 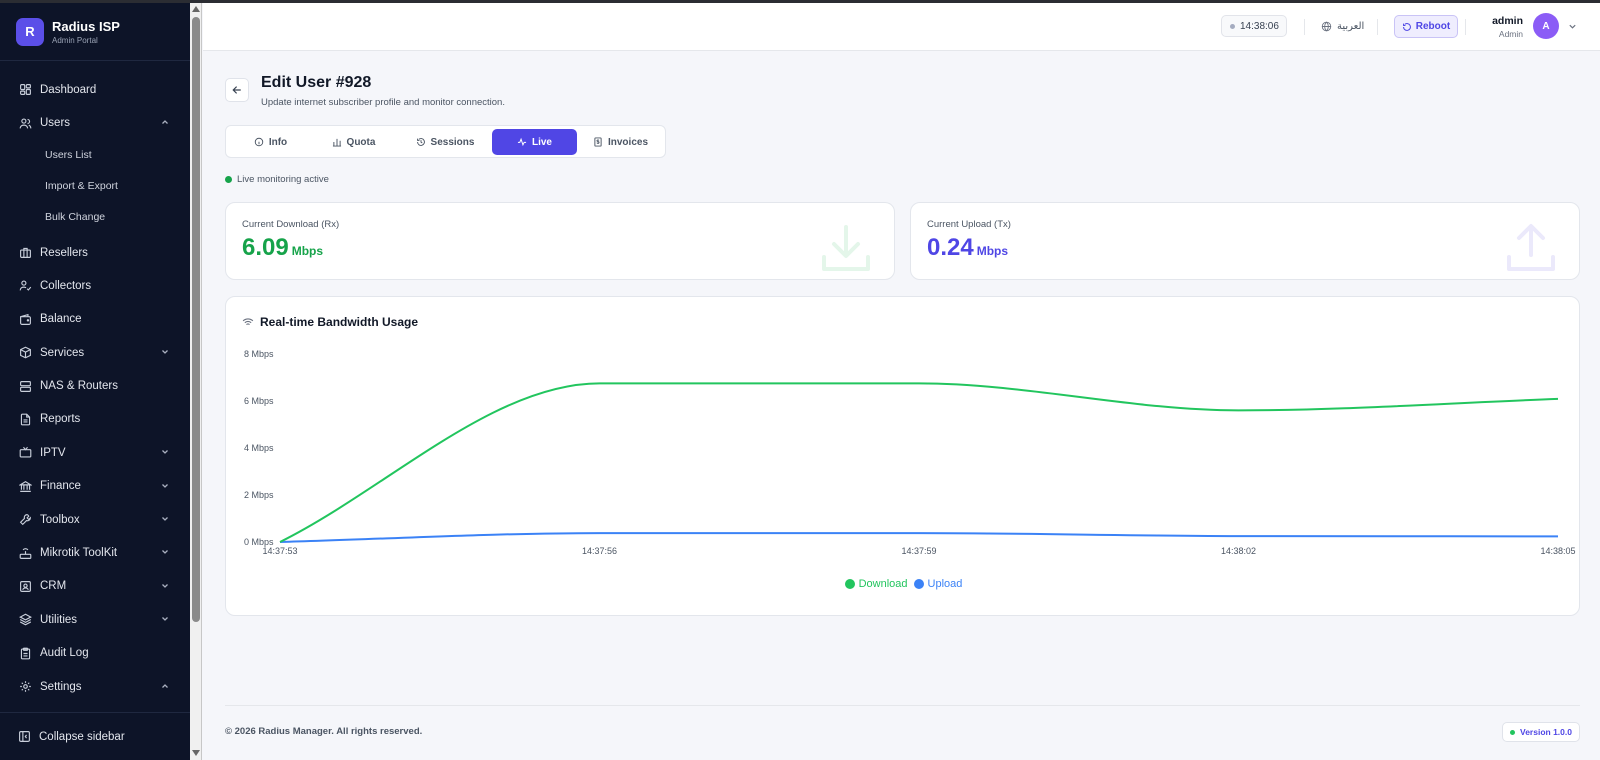 What do you see at coordinates (95, 216) in the screenshot?
I see `sidebar-subitem-bulk-change: Bulk Change` at bounding box center [95, 216].